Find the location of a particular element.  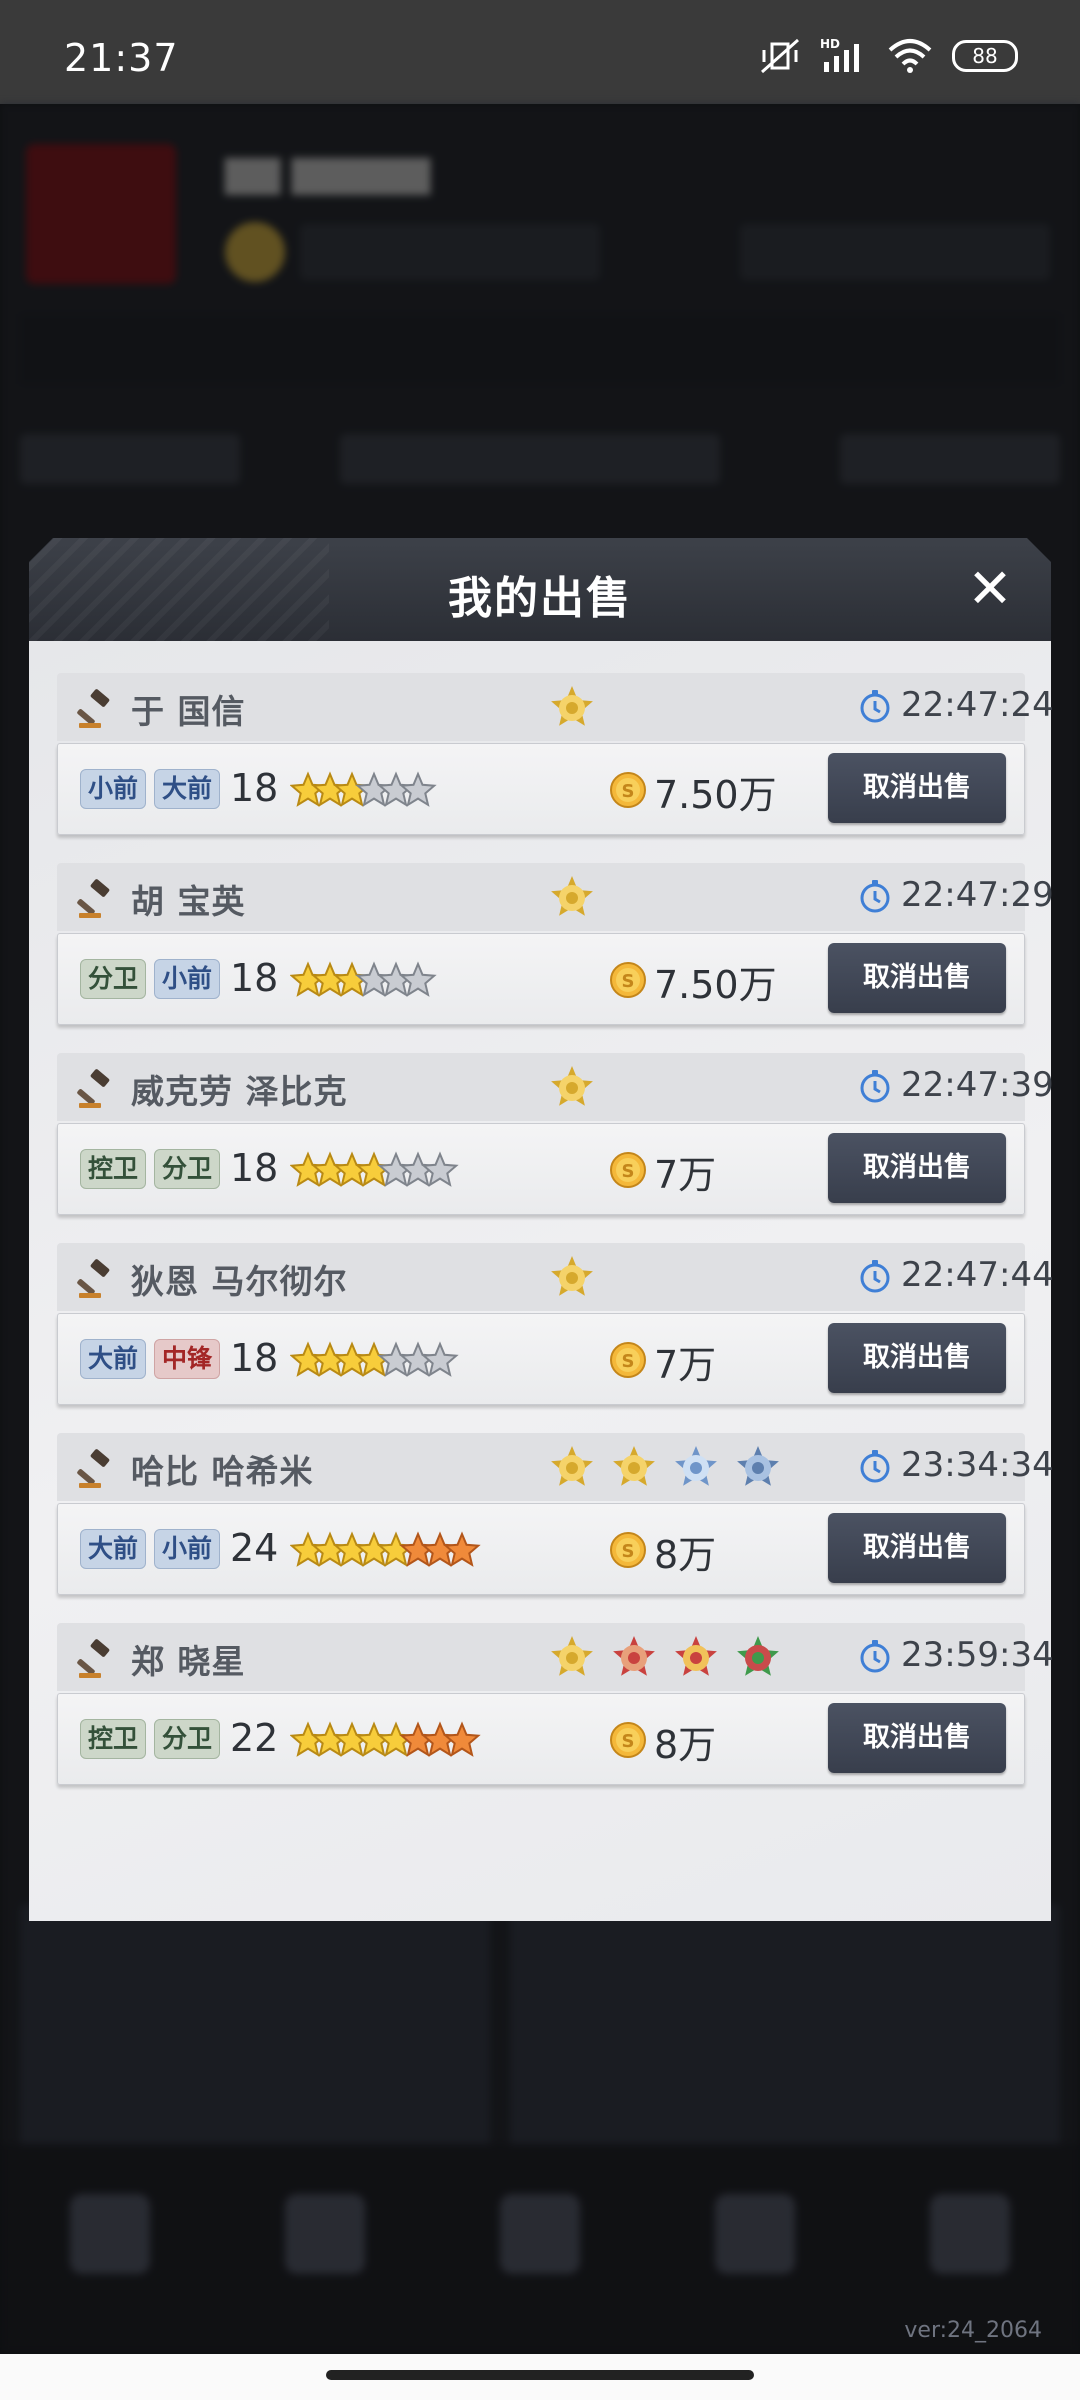

sale-time: 22:47:44 is located at coordinates (977, 1275).